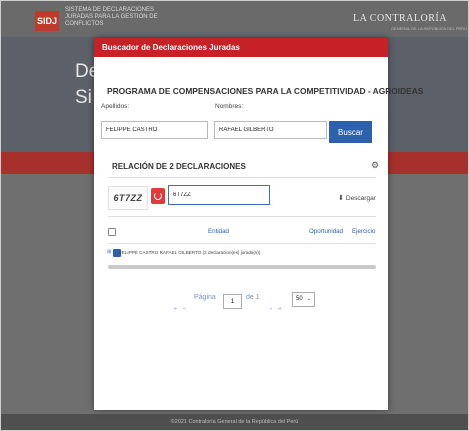 Image resolution: width=469 pixels, height=431 pixels. Describe the element at coordinates (112, 232) in the screenshot. I see `select-all-checkbox` at that location.